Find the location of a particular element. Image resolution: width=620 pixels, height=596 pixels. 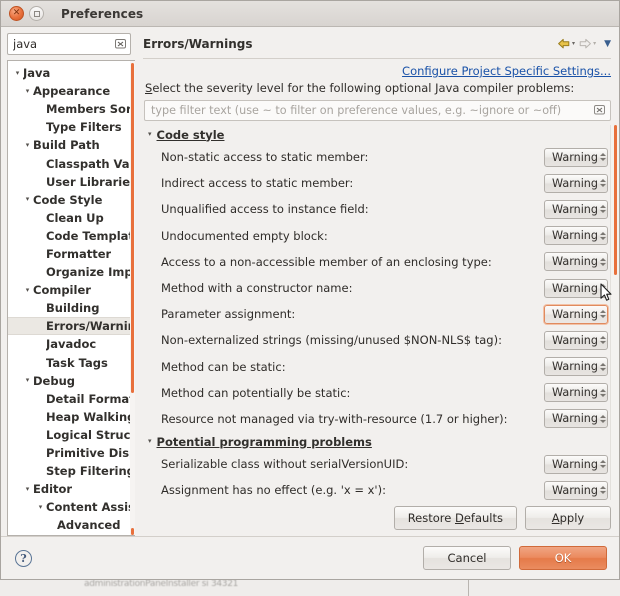

sidebar-item-code-templates: Code Templates is located at coordinates (71, 236).